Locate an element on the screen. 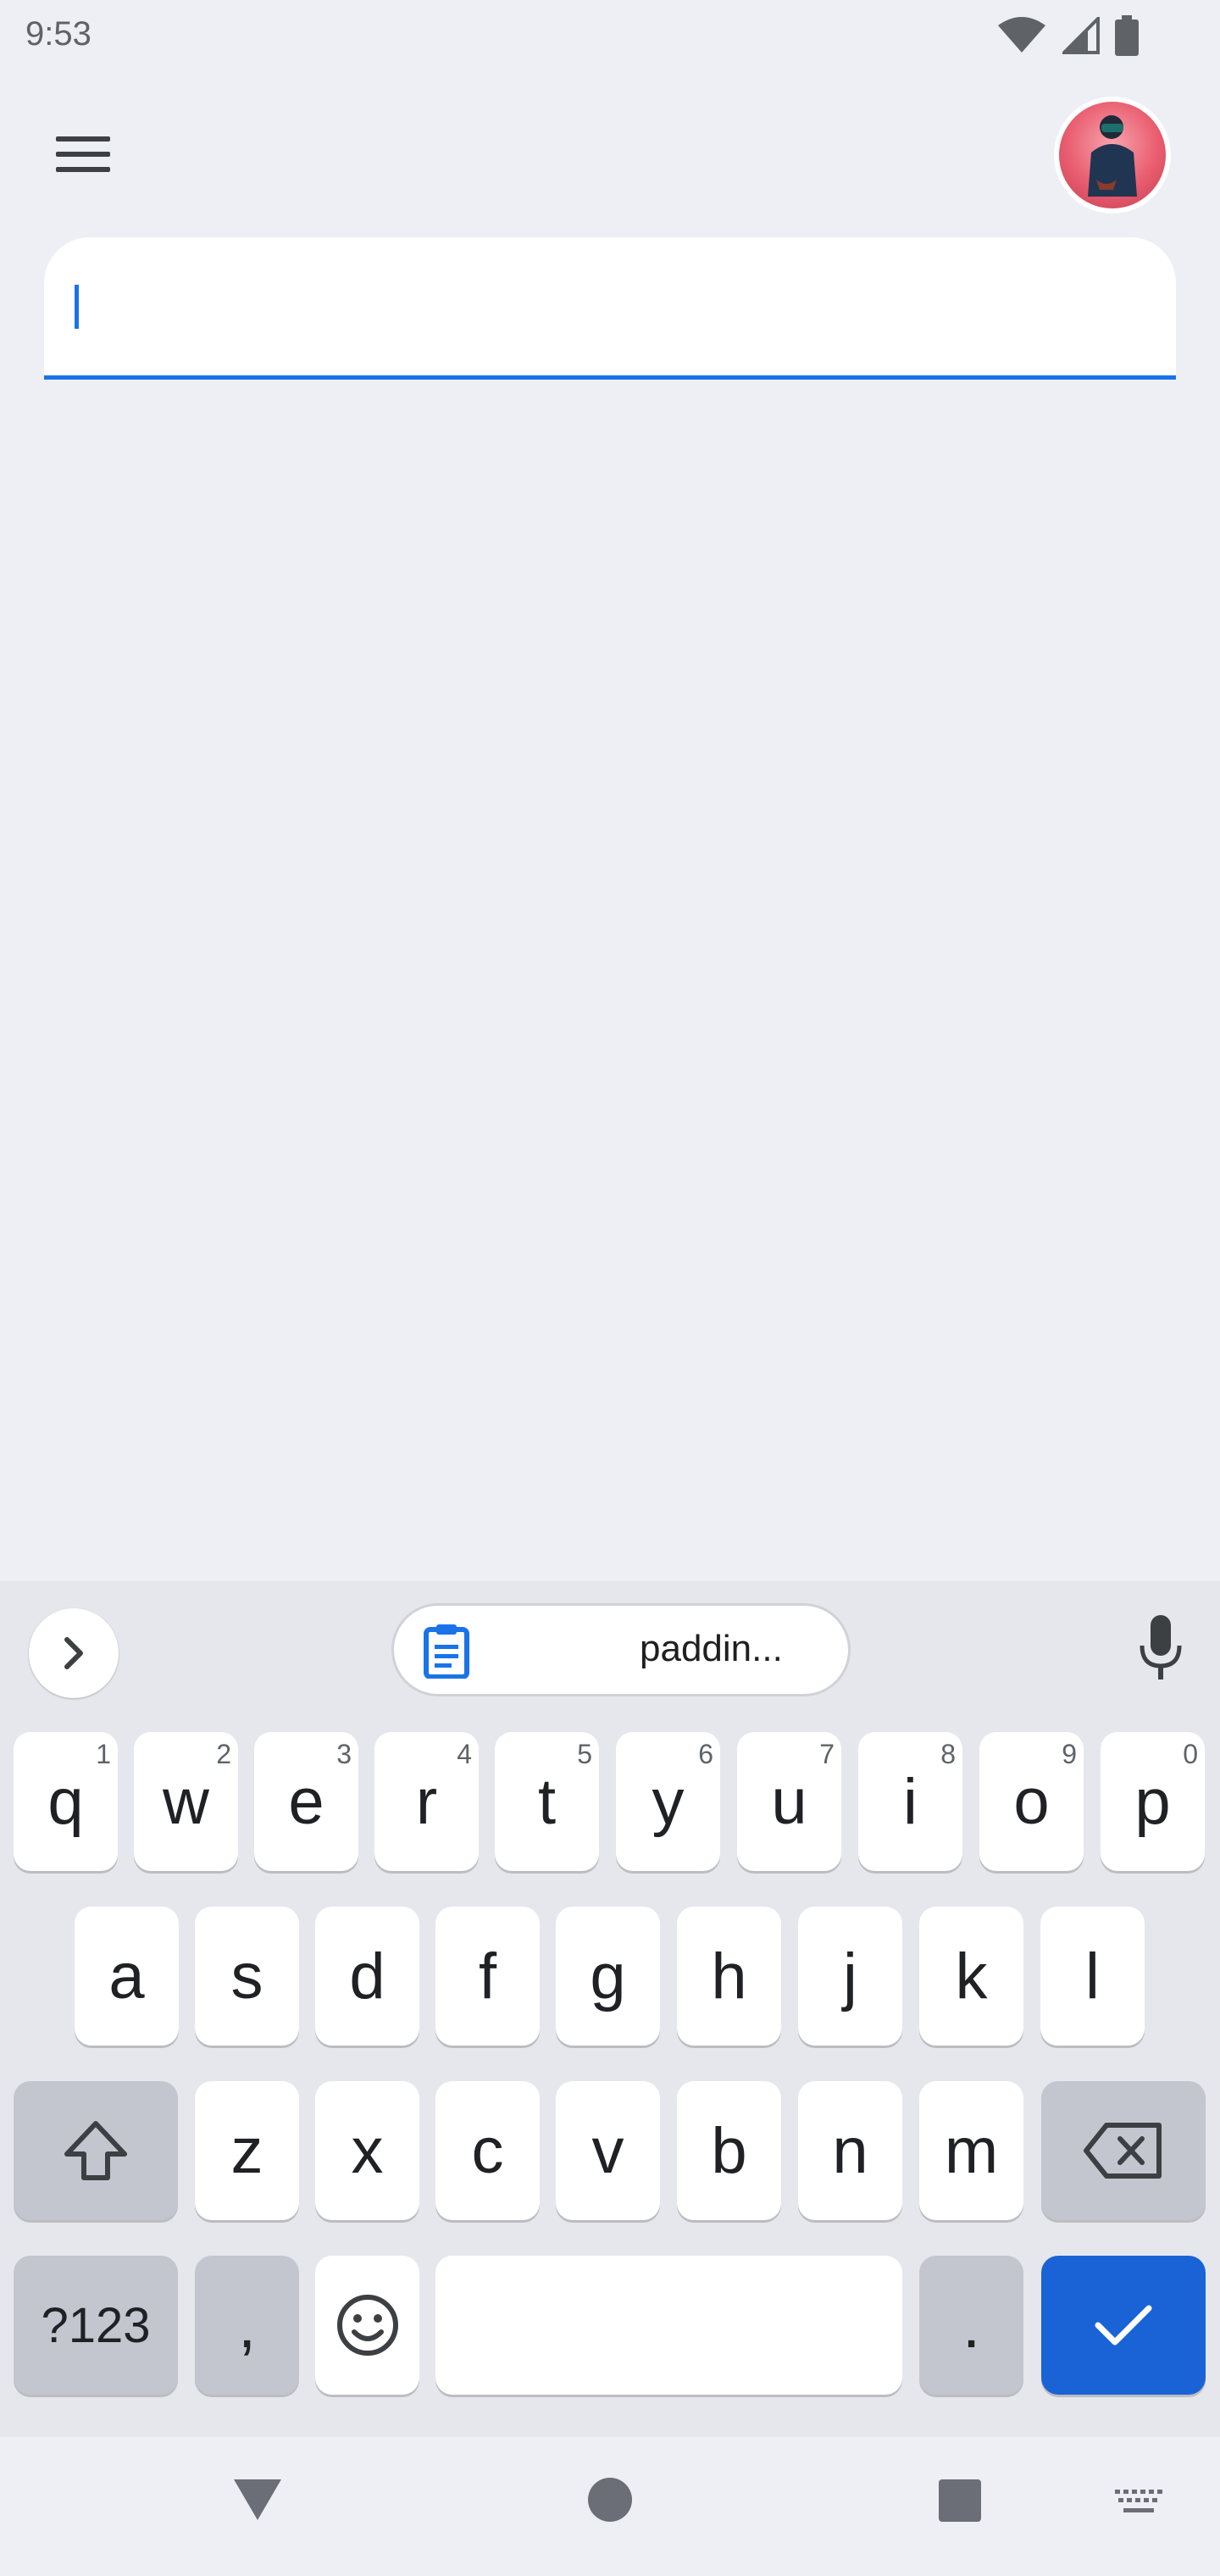 The height and width of the screenshot is (2576, 1220). key-label: m is located at coordinates (971, 2150).